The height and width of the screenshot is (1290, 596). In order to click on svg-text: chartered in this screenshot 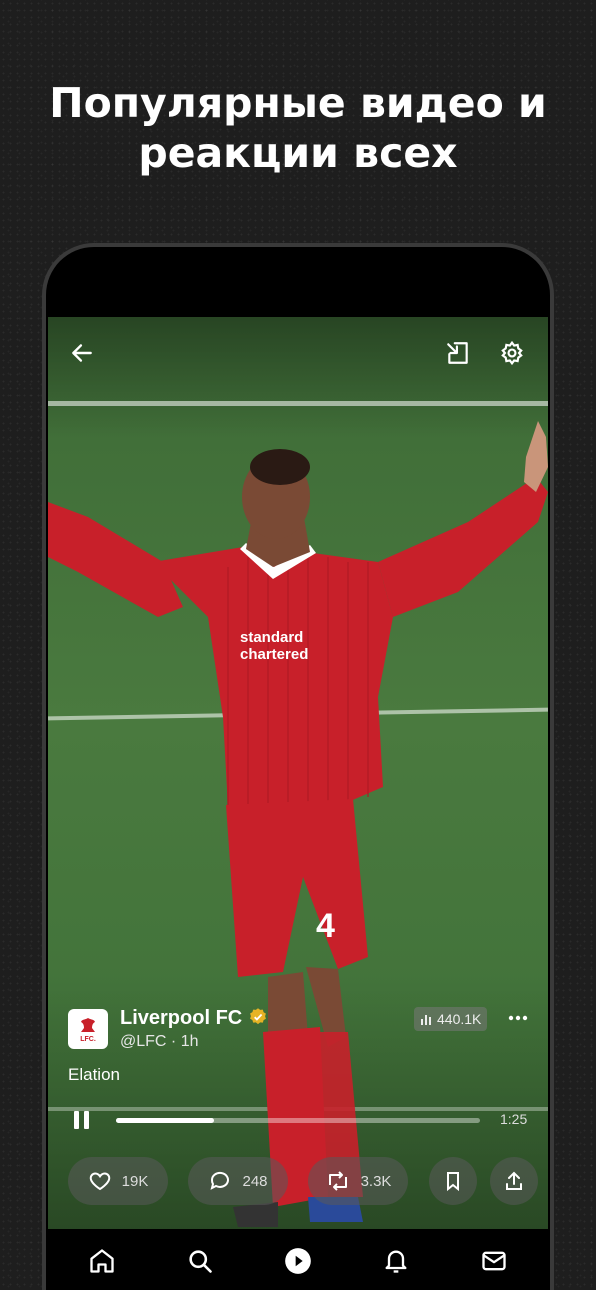, I will do `click(274, 654)`.